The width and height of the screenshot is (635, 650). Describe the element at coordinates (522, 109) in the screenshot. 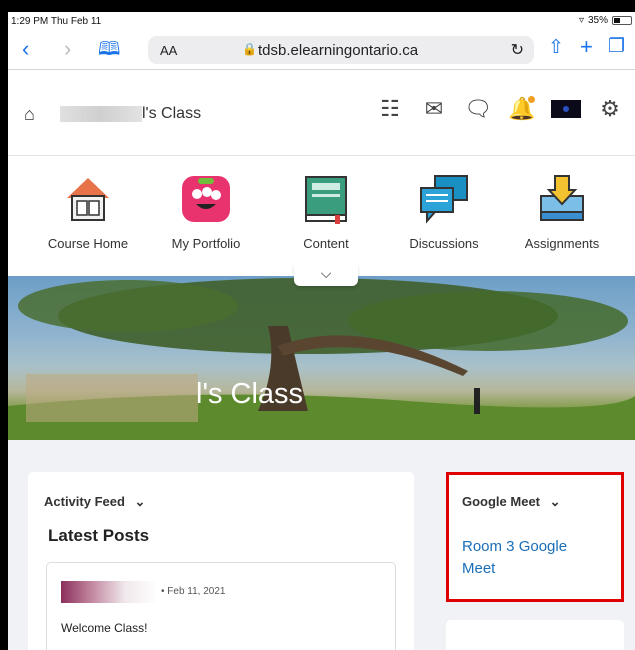

I see `bell-icon: 🔔` at that location.